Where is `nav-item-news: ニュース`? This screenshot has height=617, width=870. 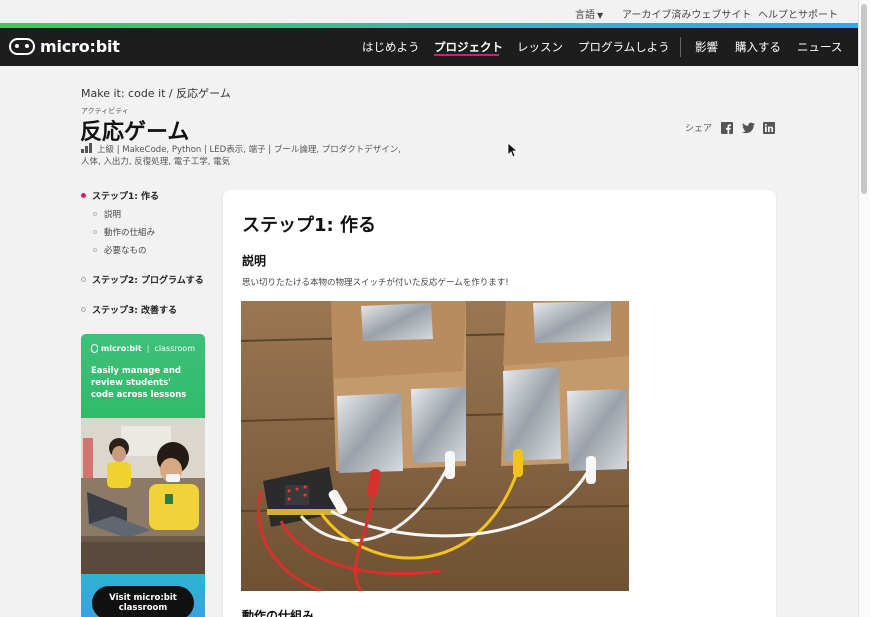 nav-item-news: ニュース is located at coordinates (819, 47).